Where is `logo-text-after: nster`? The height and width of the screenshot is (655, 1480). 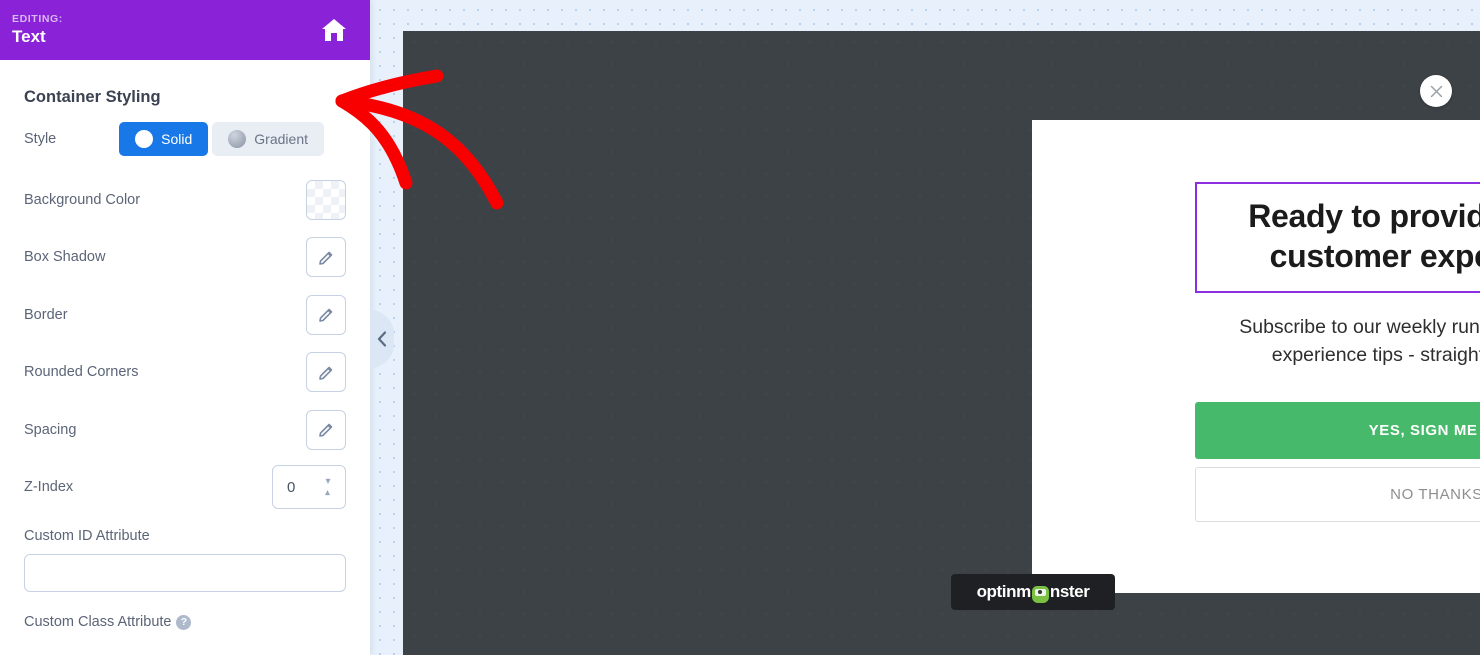
logo-text-after: nster is located at coordinates (1069, 591).